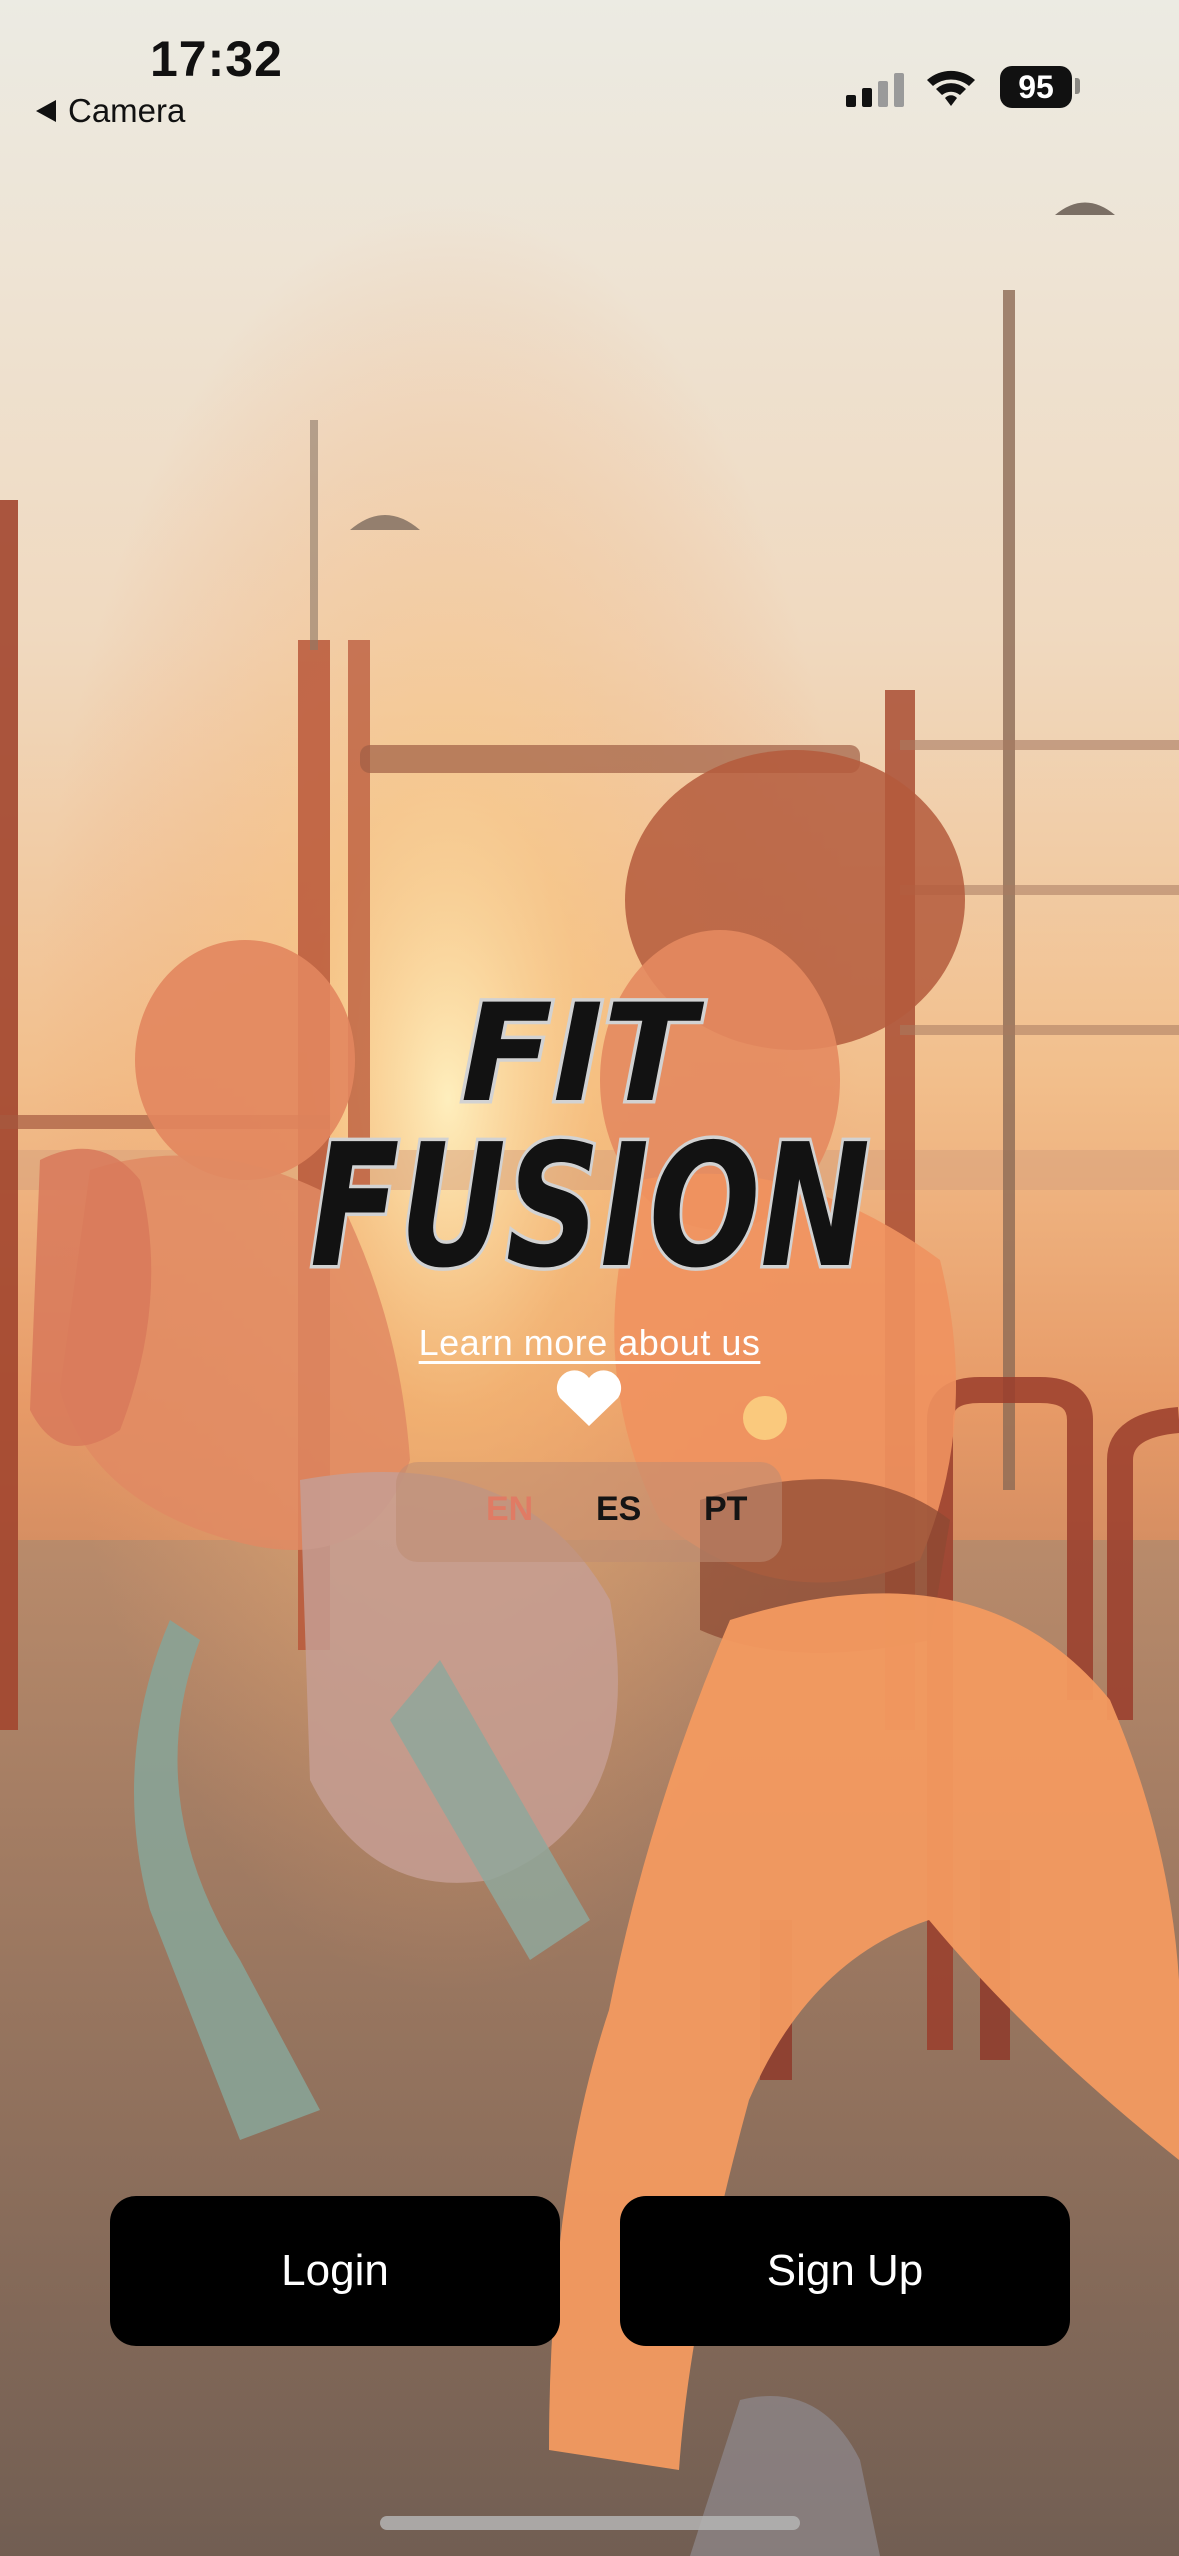  What do you see at coordinates (590, 1206) in the screenshot?
I see `logo-line-fusion: FUSION` at bounding box center [590, 1206].